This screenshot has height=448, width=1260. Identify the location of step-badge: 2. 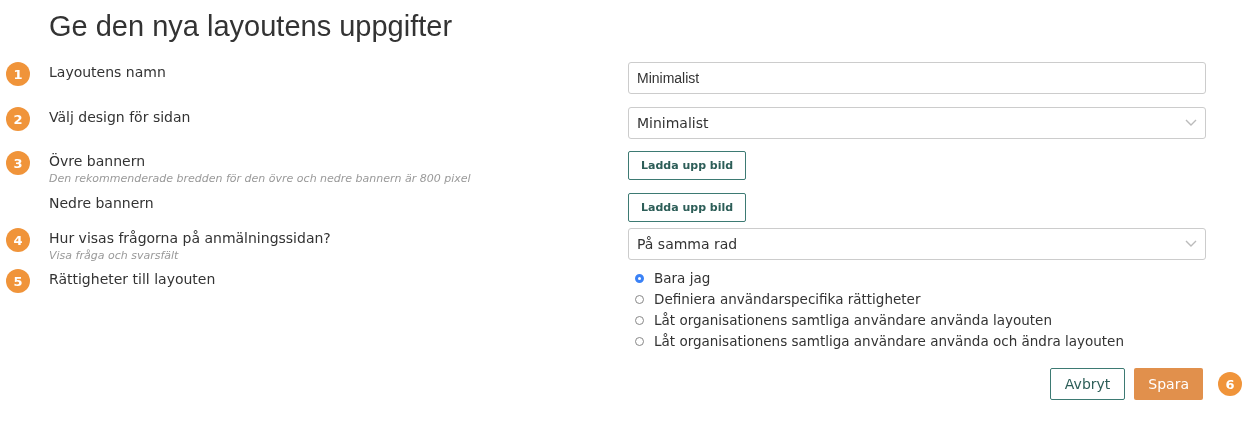
(18, 119).